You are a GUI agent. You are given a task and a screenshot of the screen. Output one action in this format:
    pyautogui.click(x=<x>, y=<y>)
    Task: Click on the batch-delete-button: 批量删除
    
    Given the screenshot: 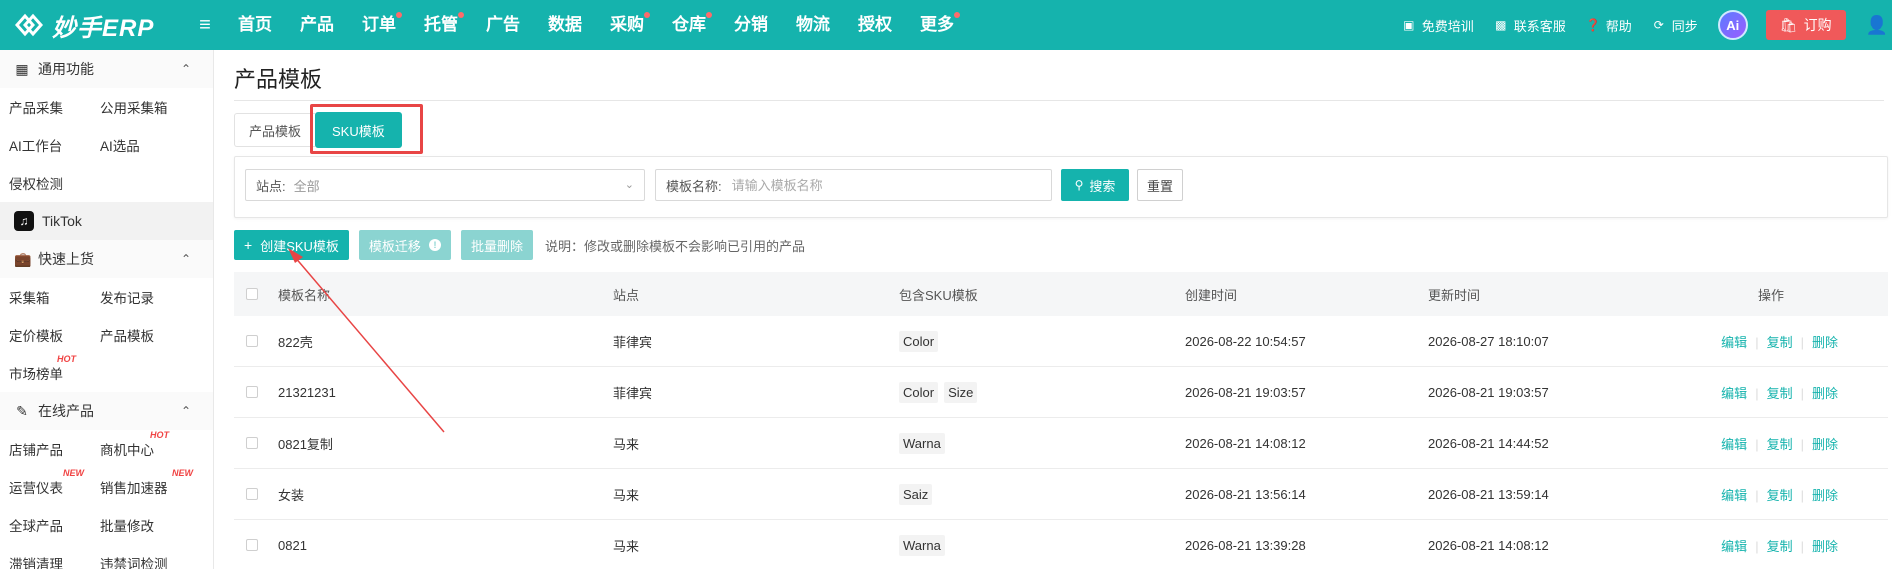 What is the action you would take?
    pyautogui.click(x=496, y=245)
    